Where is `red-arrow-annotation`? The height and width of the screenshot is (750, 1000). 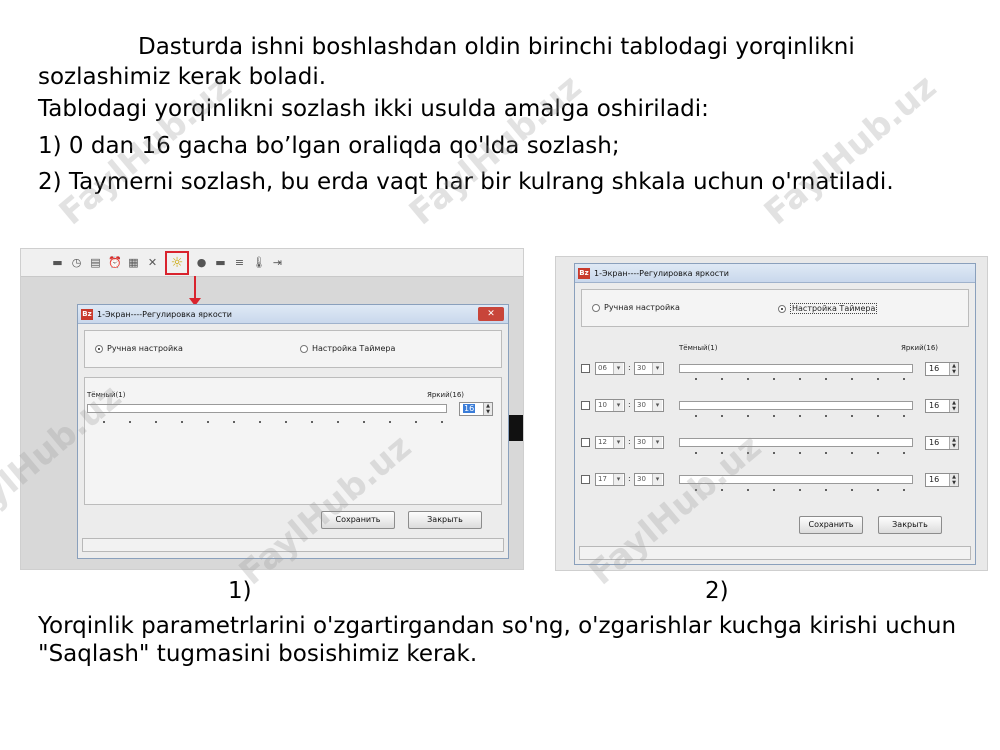
red-arrow-annotation is located at coordinates (195, 291).